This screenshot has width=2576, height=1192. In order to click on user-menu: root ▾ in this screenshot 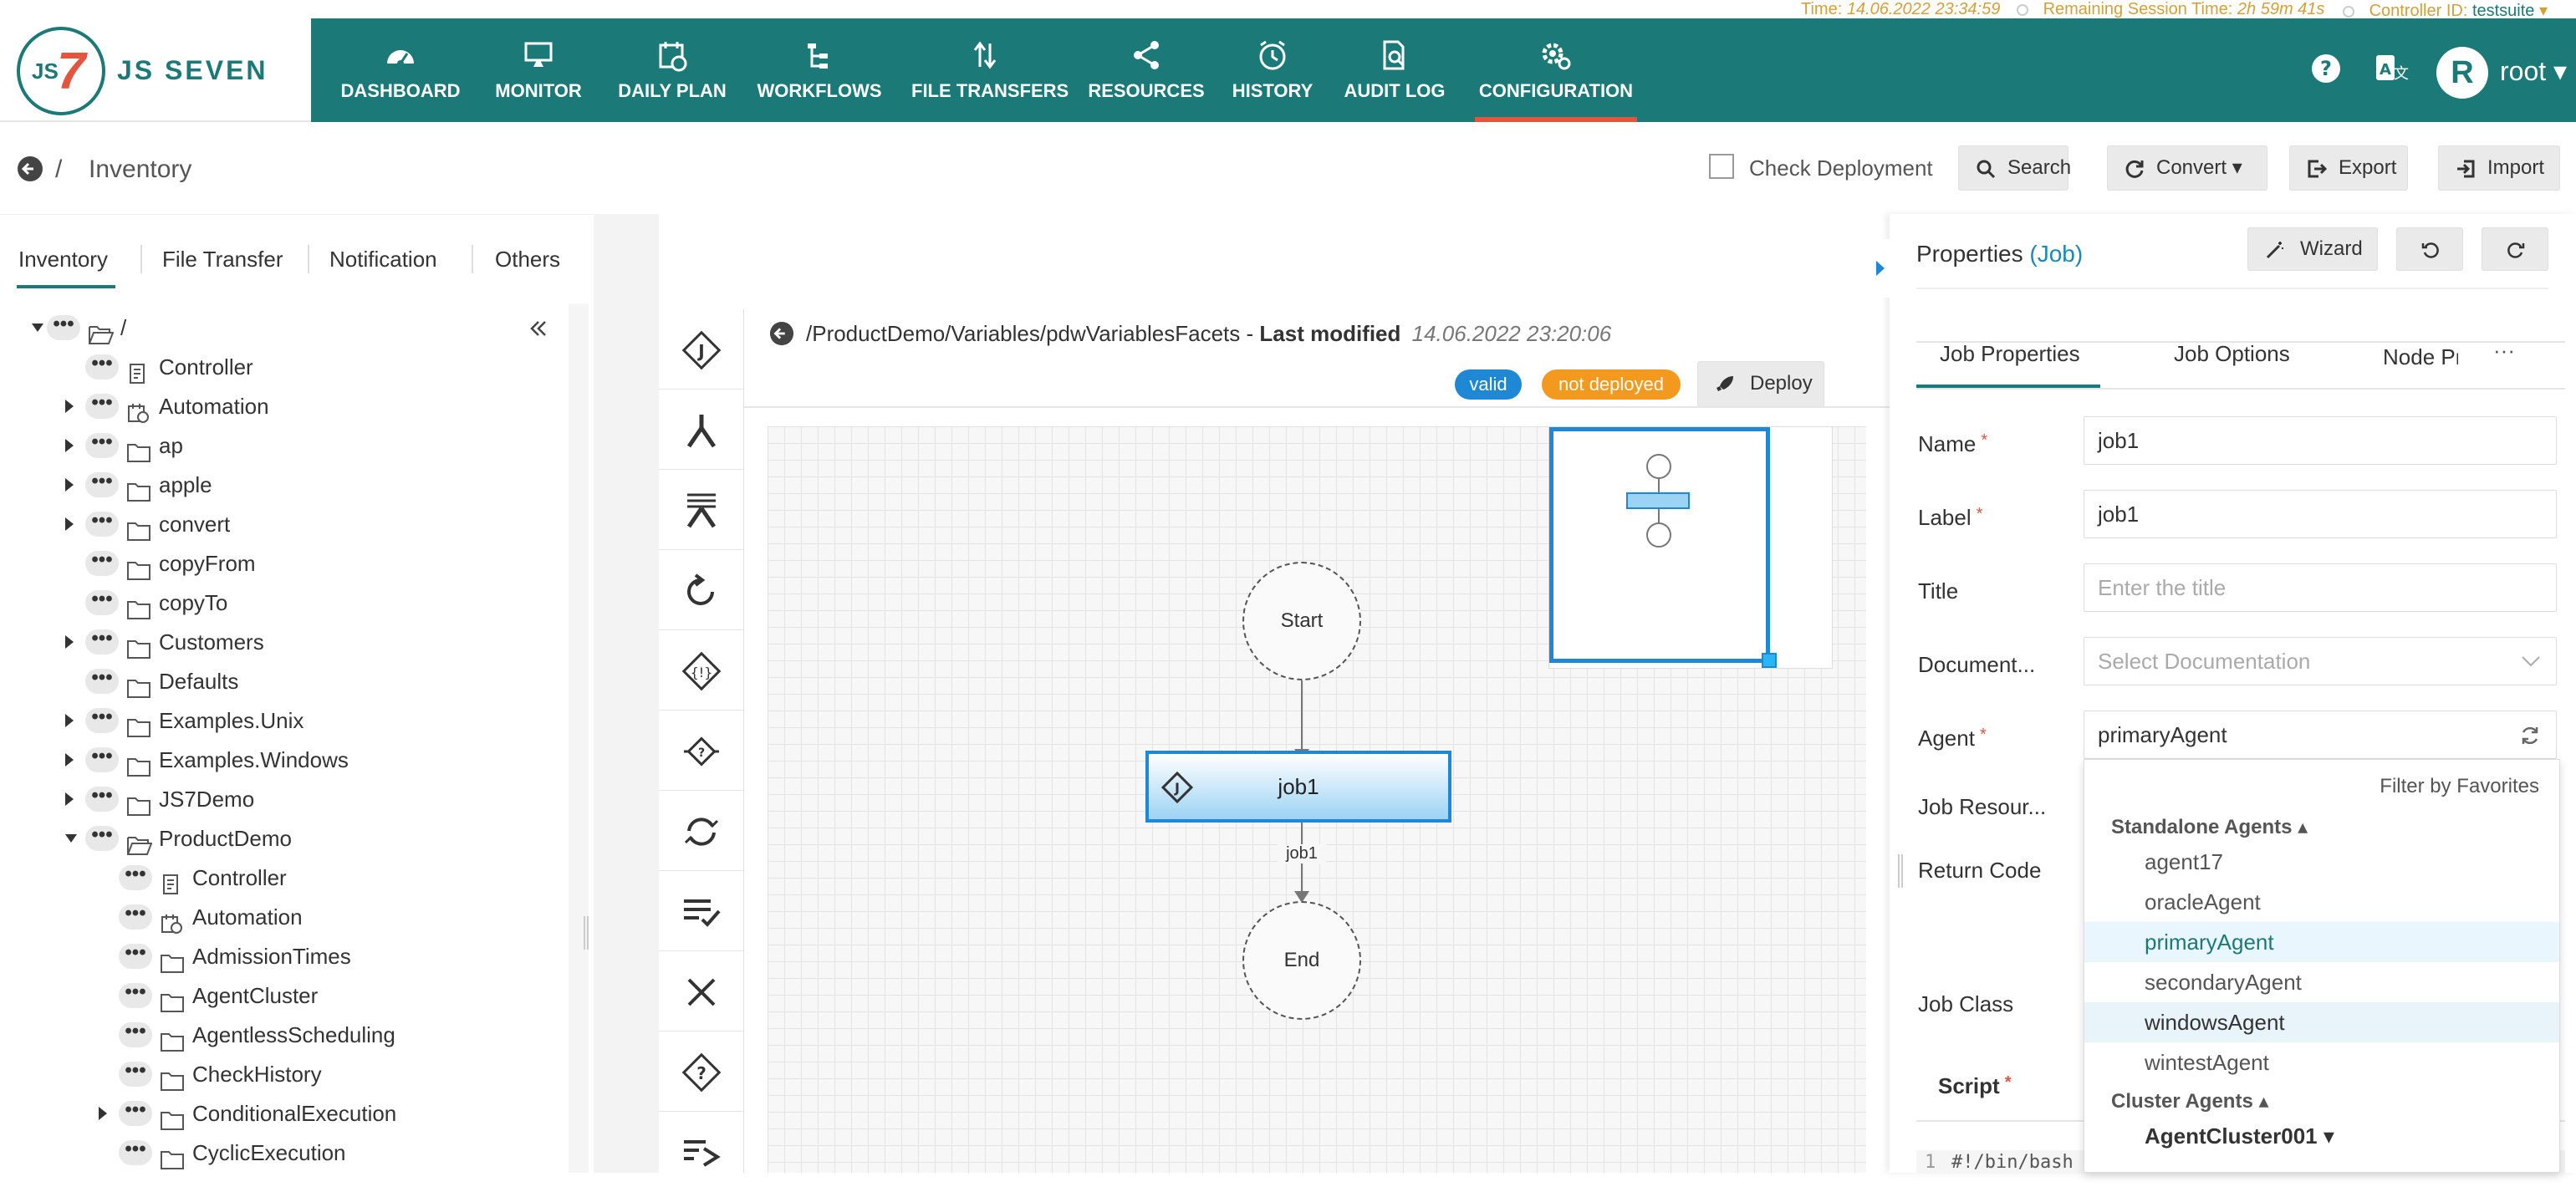, I will do `click(2534, 71)`.